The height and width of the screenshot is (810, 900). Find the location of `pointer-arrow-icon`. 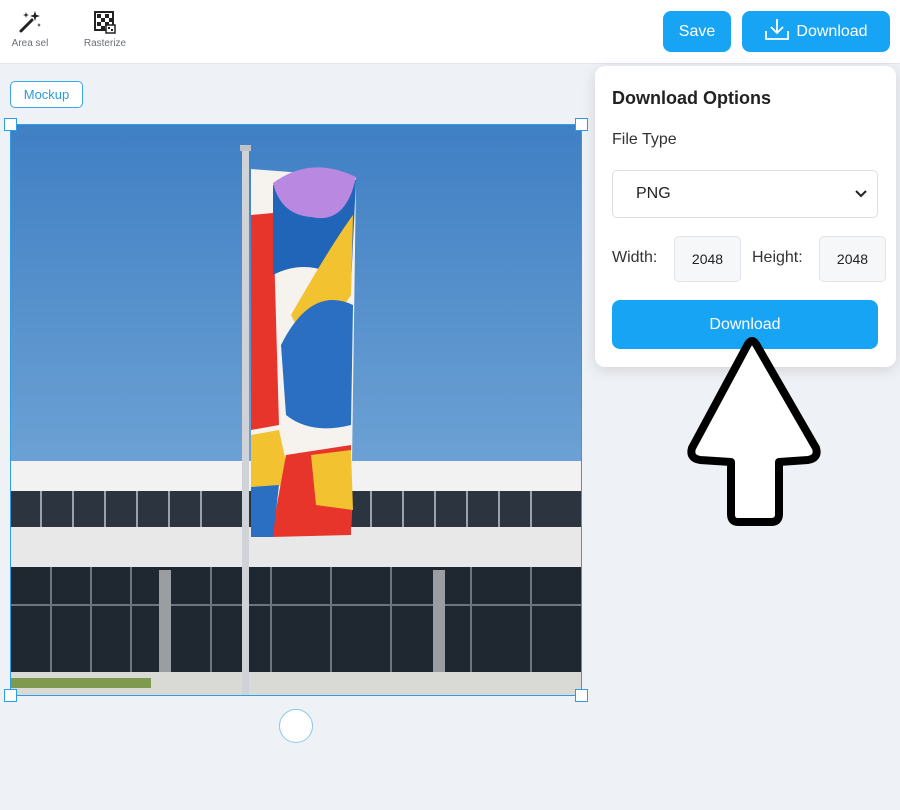

pointer-arrow-icon is located at coordinates (754, 431).